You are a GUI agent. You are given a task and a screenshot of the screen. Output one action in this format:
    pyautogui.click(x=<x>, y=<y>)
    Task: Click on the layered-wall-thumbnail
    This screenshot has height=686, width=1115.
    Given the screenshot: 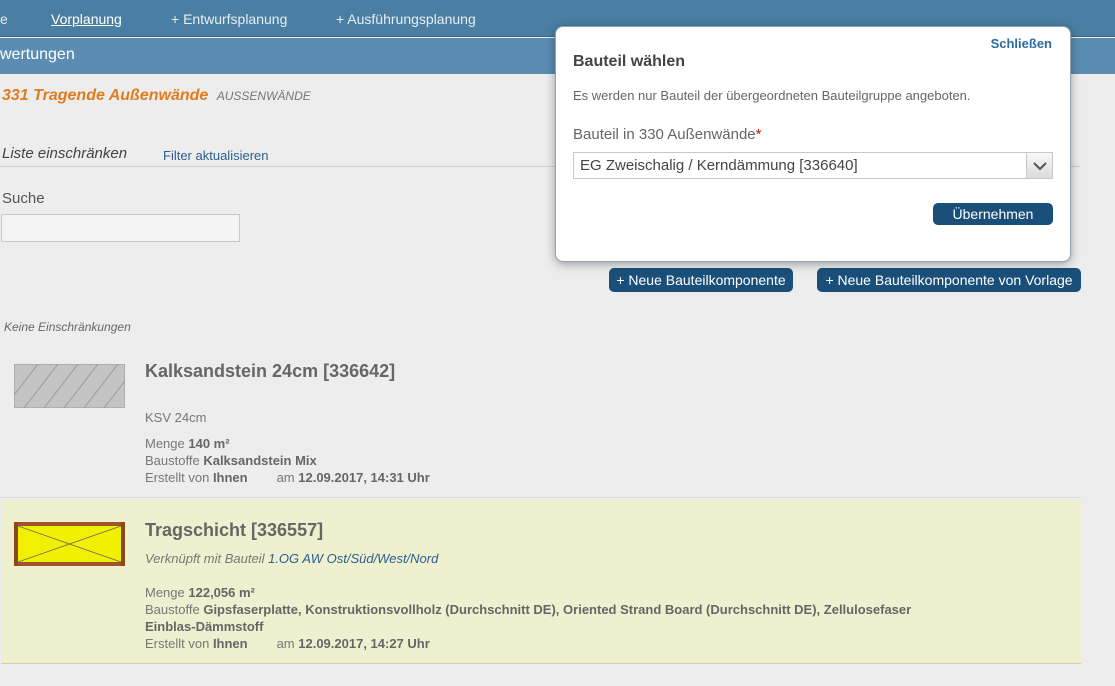 What is the action you would take?
    pyautogui.click(x=69, y=544)
    